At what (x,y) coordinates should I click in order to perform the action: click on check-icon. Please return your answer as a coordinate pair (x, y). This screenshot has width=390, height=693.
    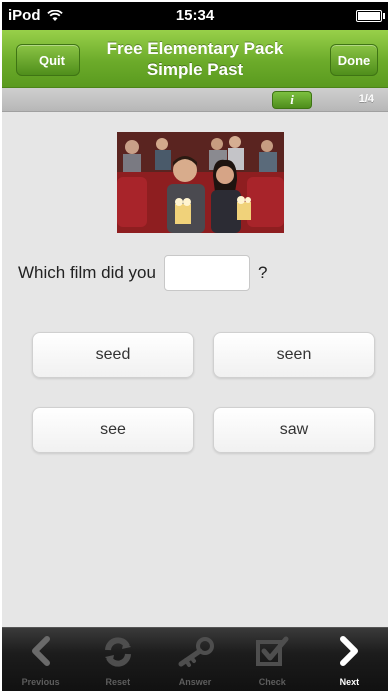
    Looking at the image, I should click on (272, 651).